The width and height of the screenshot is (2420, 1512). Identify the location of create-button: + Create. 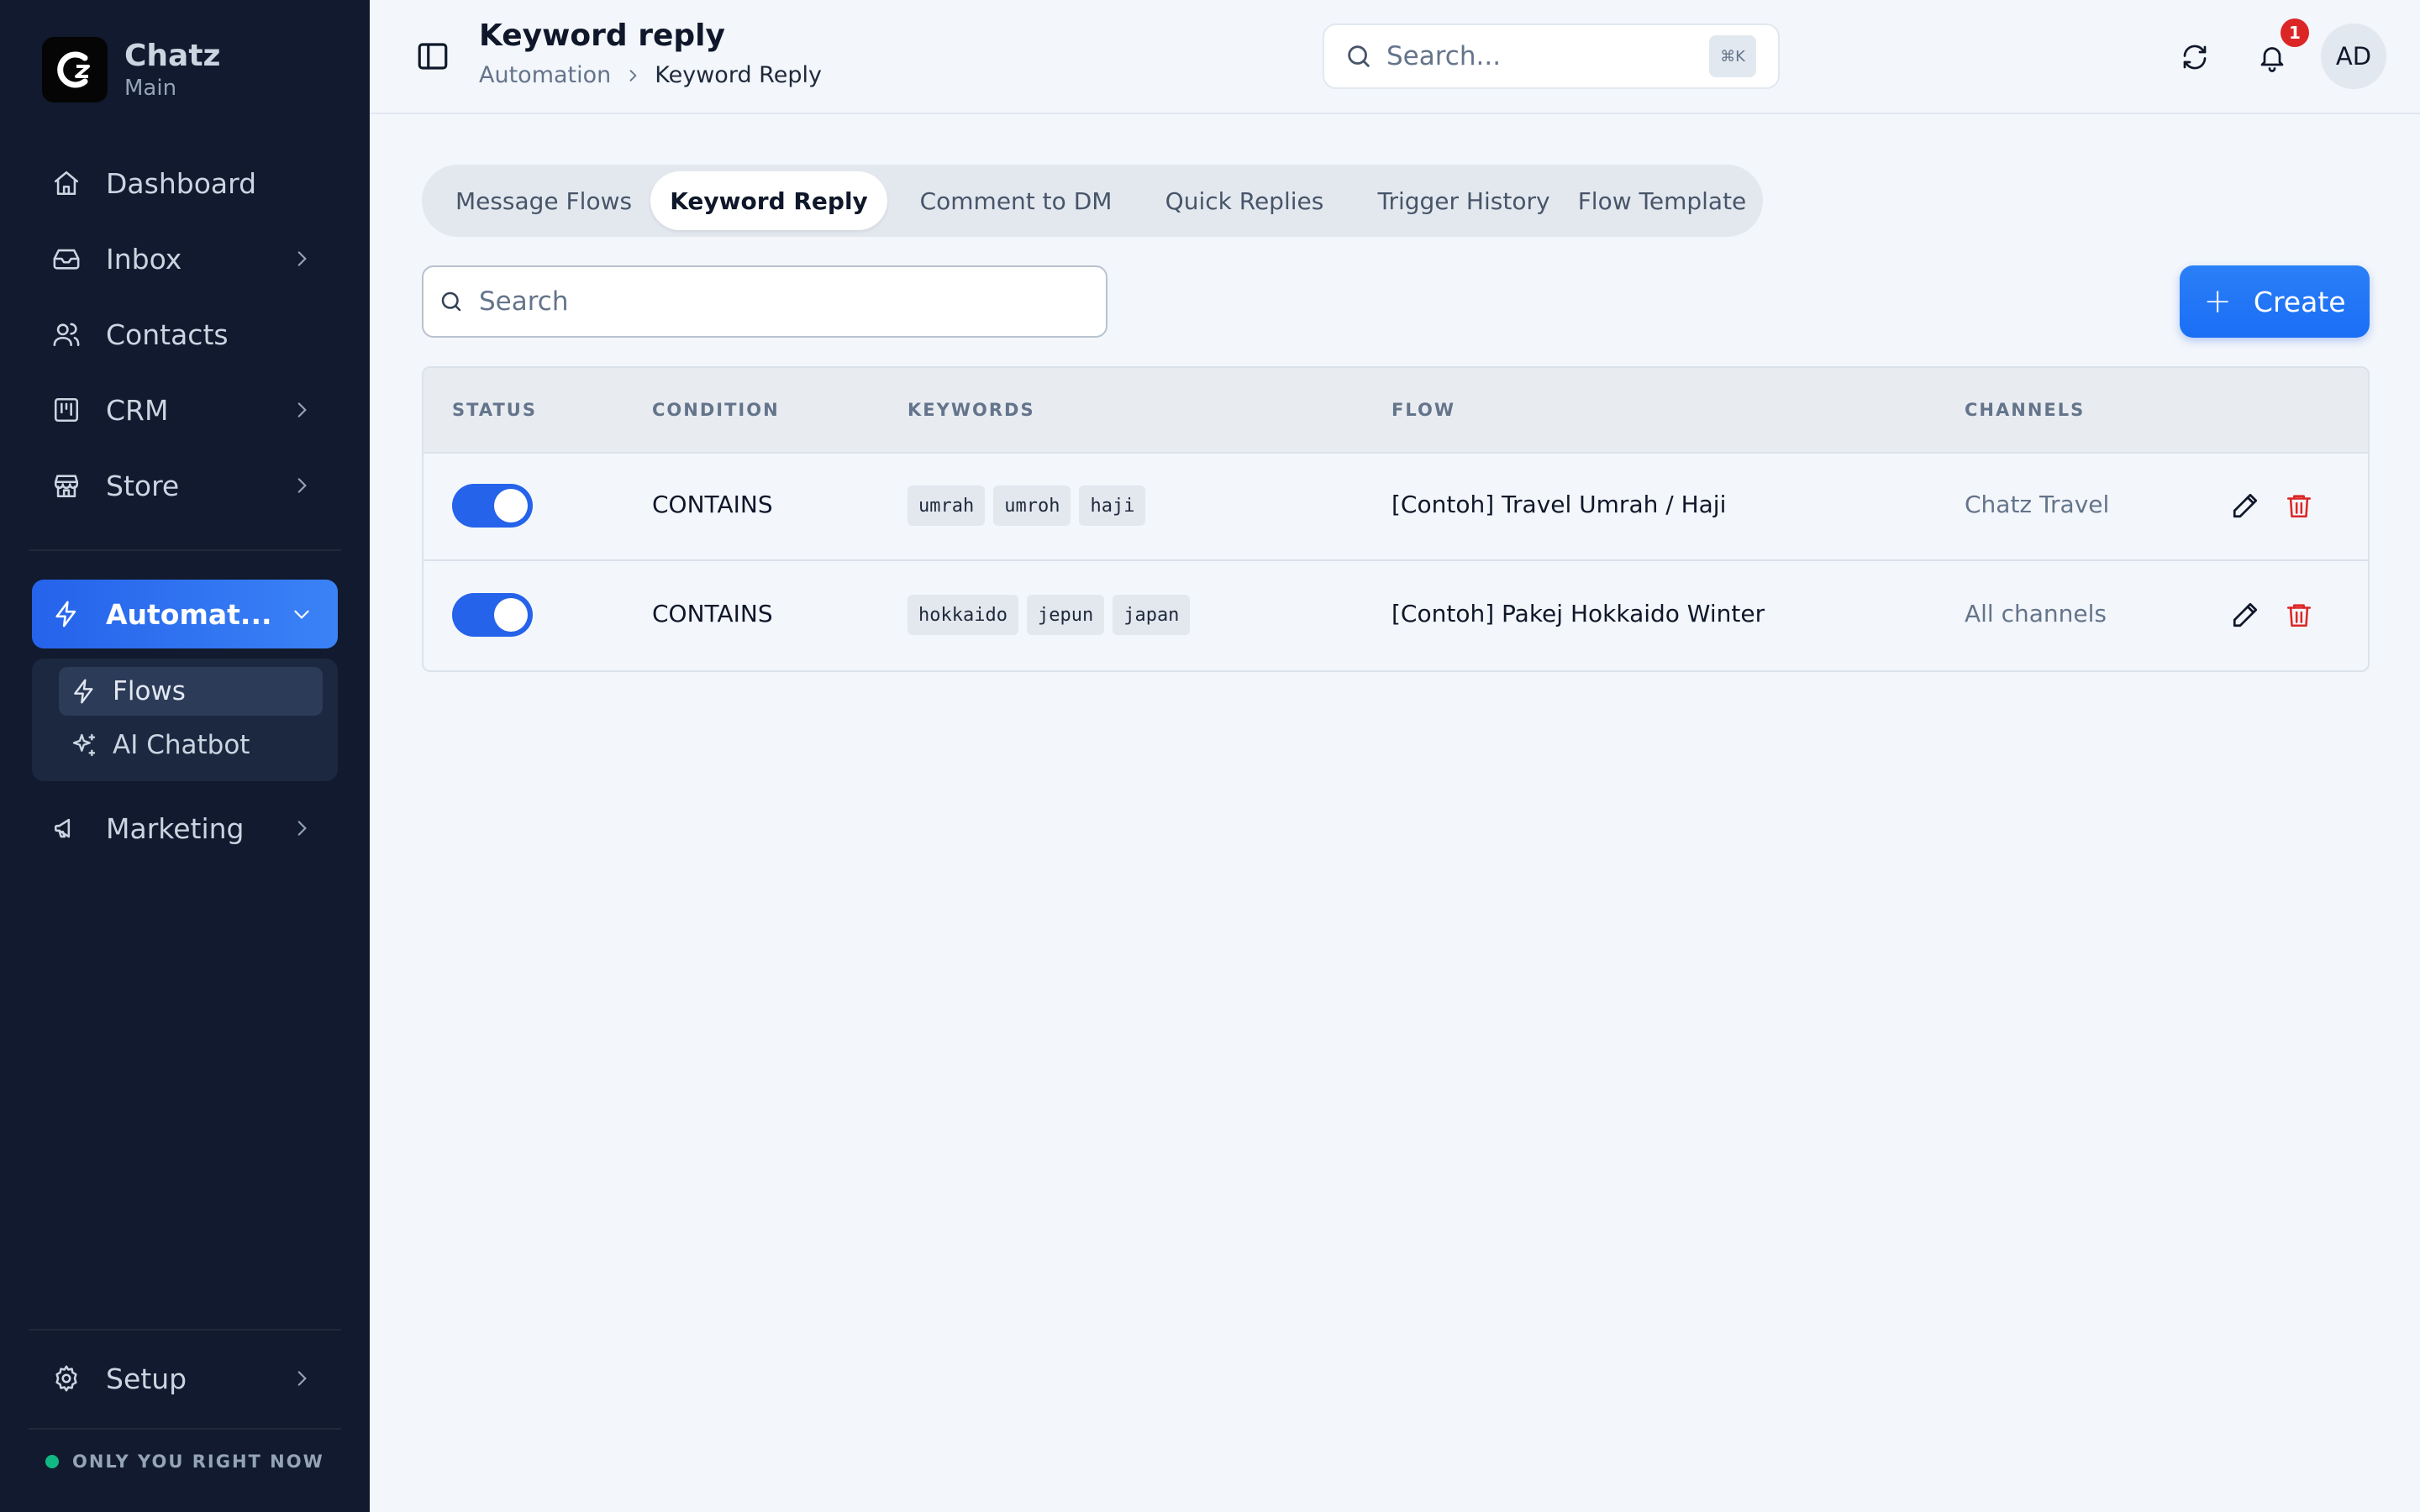
(2275, 301).